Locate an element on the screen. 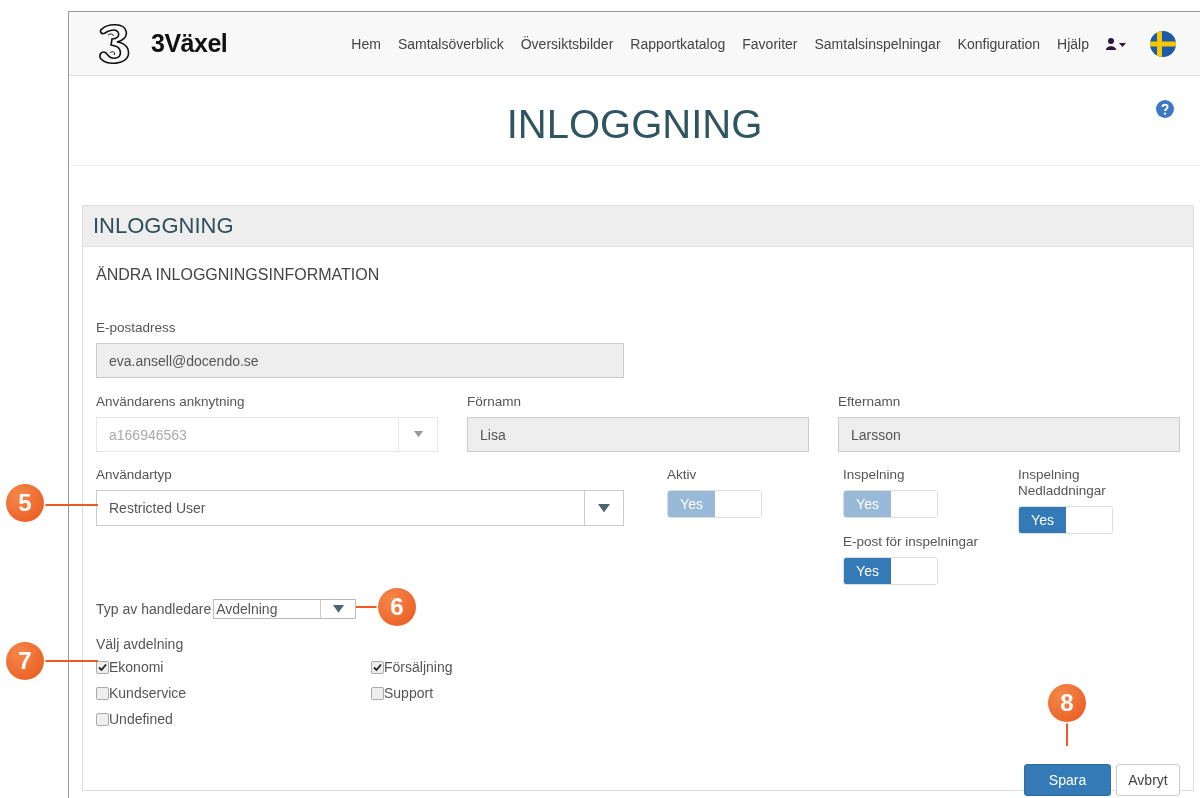 The image size is (1200, 798). nav-link: Samtalsinspelningar is located at coordinates (877, 43).